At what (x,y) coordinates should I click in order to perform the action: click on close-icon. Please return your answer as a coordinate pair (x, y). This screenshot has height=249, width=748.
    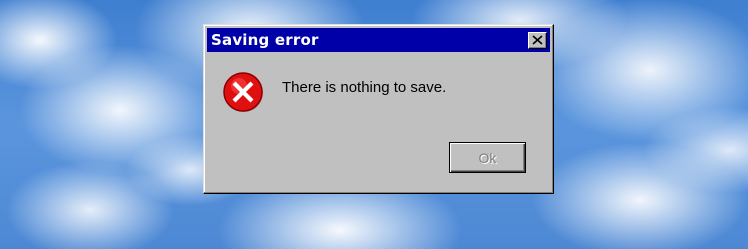
    Looking at the image, I should click on (537, 40).